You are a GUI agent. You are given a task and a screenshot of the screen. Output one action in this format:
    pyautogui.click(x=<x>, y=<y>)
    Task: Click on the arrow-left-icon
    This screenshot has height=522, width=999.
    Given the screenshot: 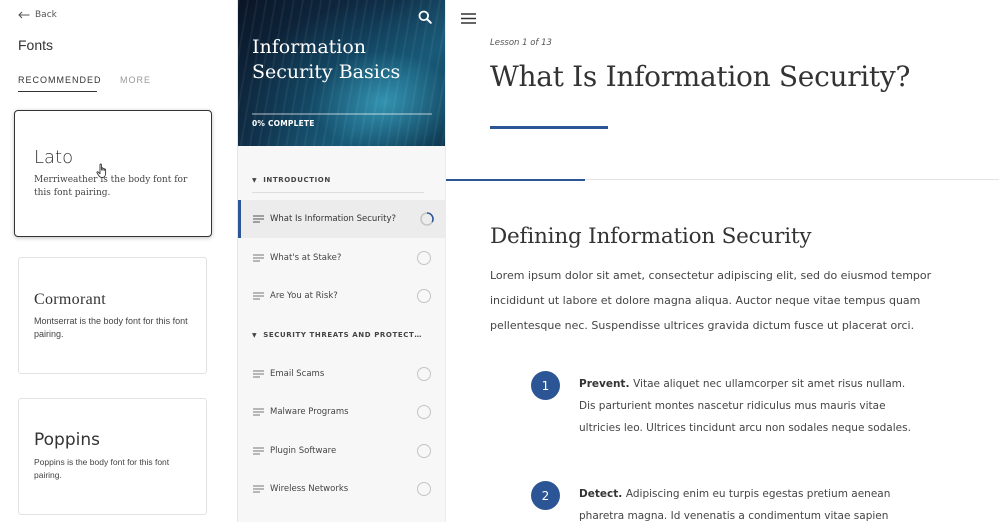 What is the action you would take?
    pyautogui.click(x=24, y=15)
    